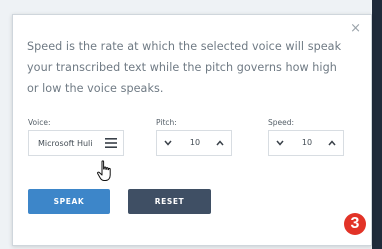 The height and width of the screenshot is (249, 382). Describe the element at coordinates (111, 143) in the screenshot. I see `menu-icon` at that location.